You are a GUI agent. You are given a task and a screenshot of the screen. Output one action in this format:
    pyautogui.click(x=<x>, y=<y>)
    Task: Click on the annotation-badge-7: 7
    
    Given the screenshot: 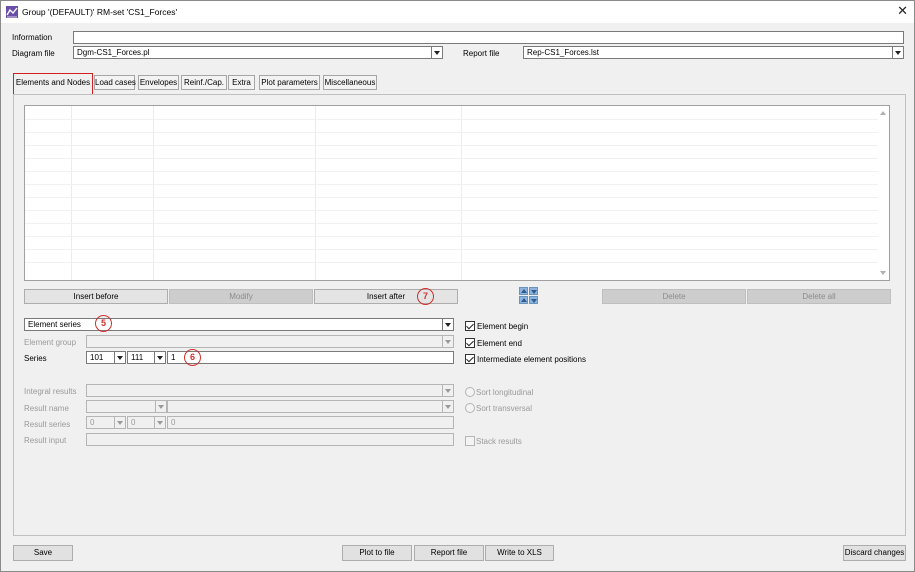 What is the action you would take?
    pyautogui.click(x=425, y=296)
    